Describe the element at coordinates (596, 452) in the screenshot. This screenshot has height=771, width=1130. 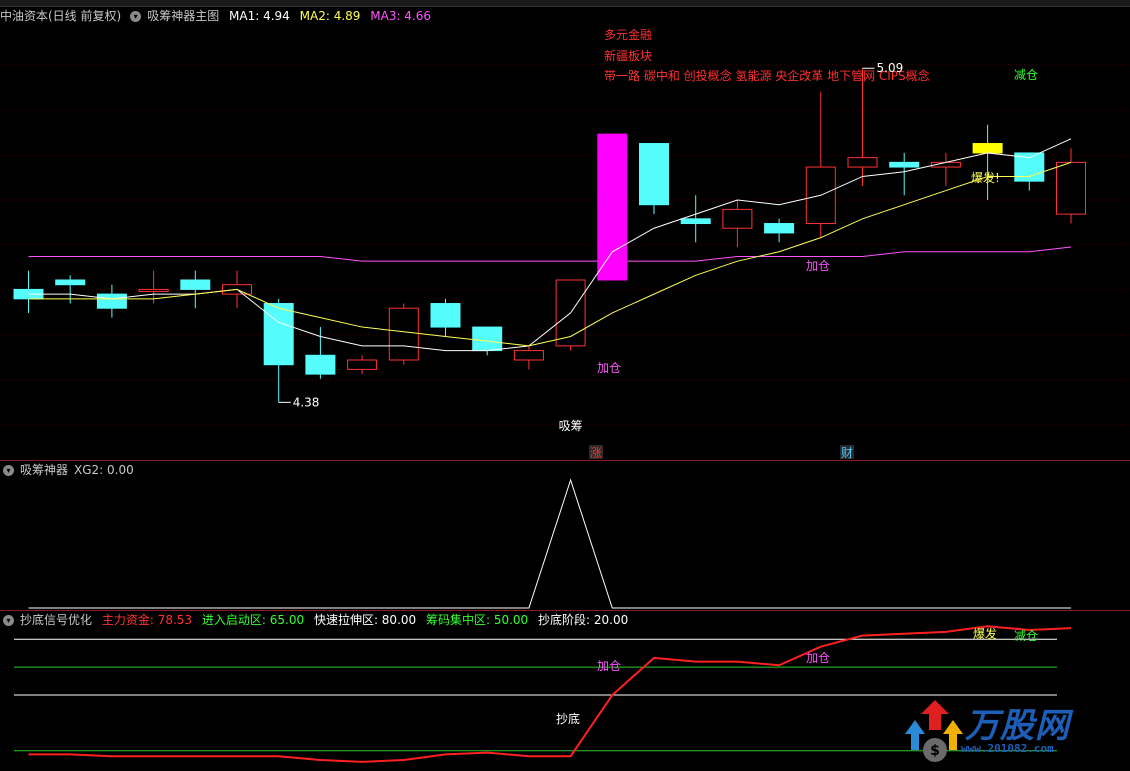
I see `rise-badge: 涨` at that location.